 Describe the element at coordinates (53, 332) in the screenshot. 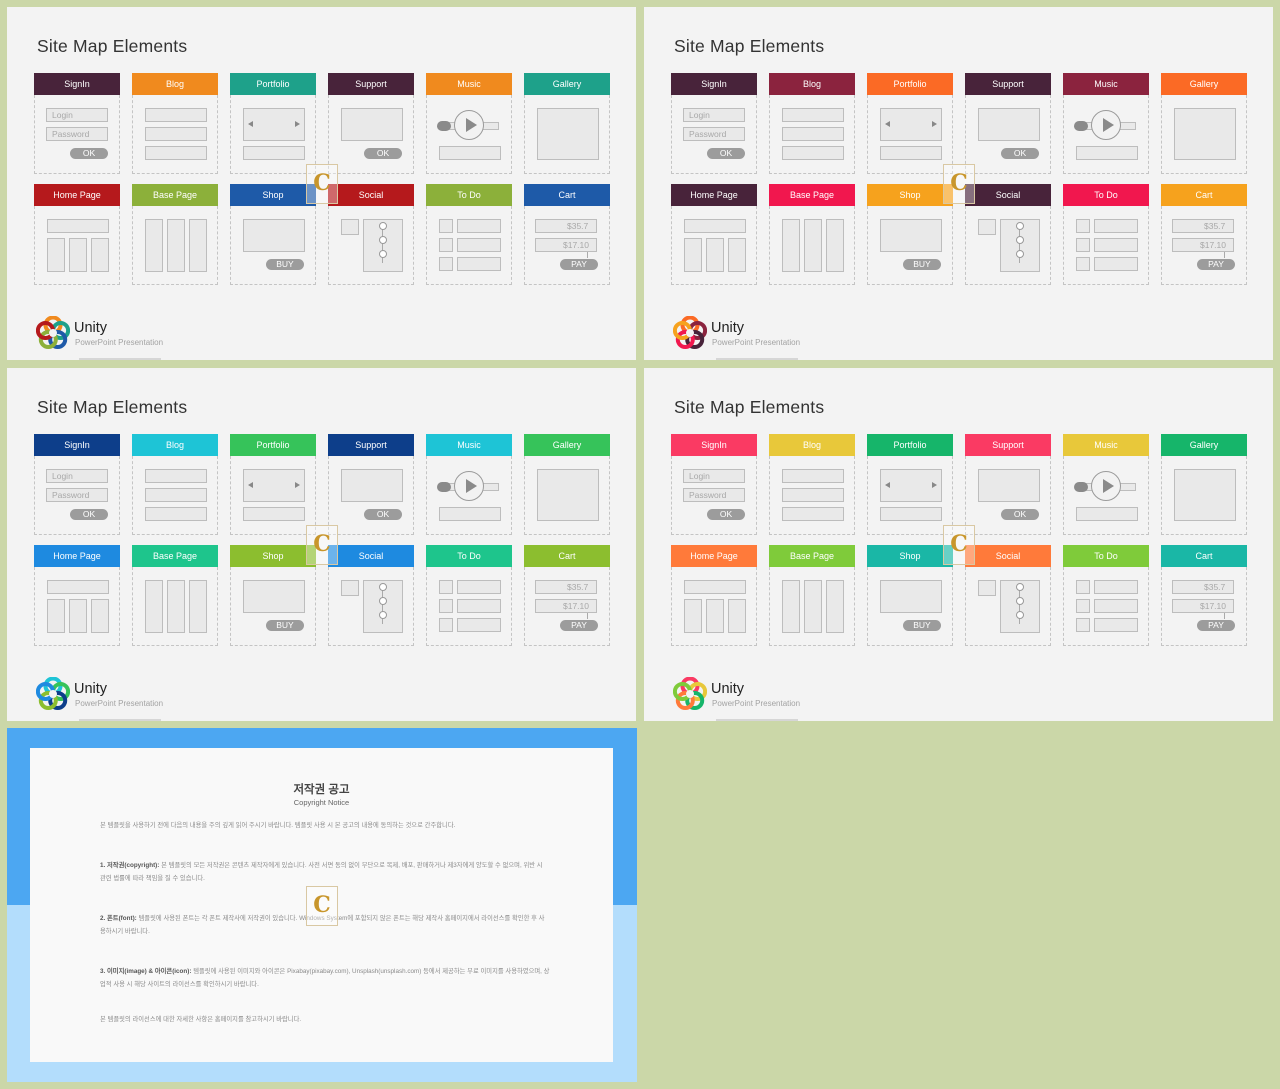

I see `unity-logo-icon` at that location.